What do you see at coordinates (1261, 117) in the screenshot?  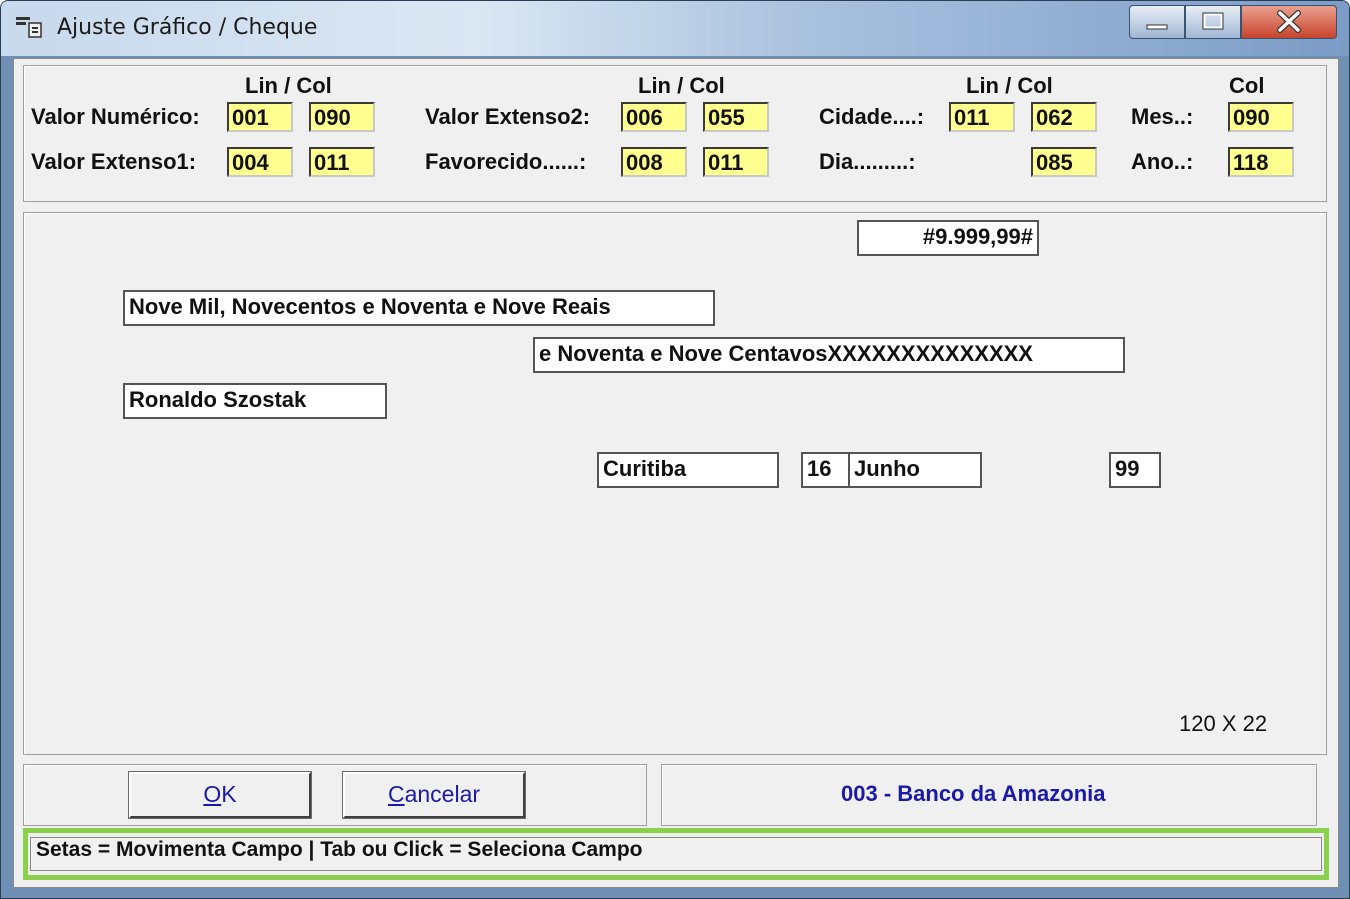 I see `mes-col-input: 090` at bounding box center [1261, 117].